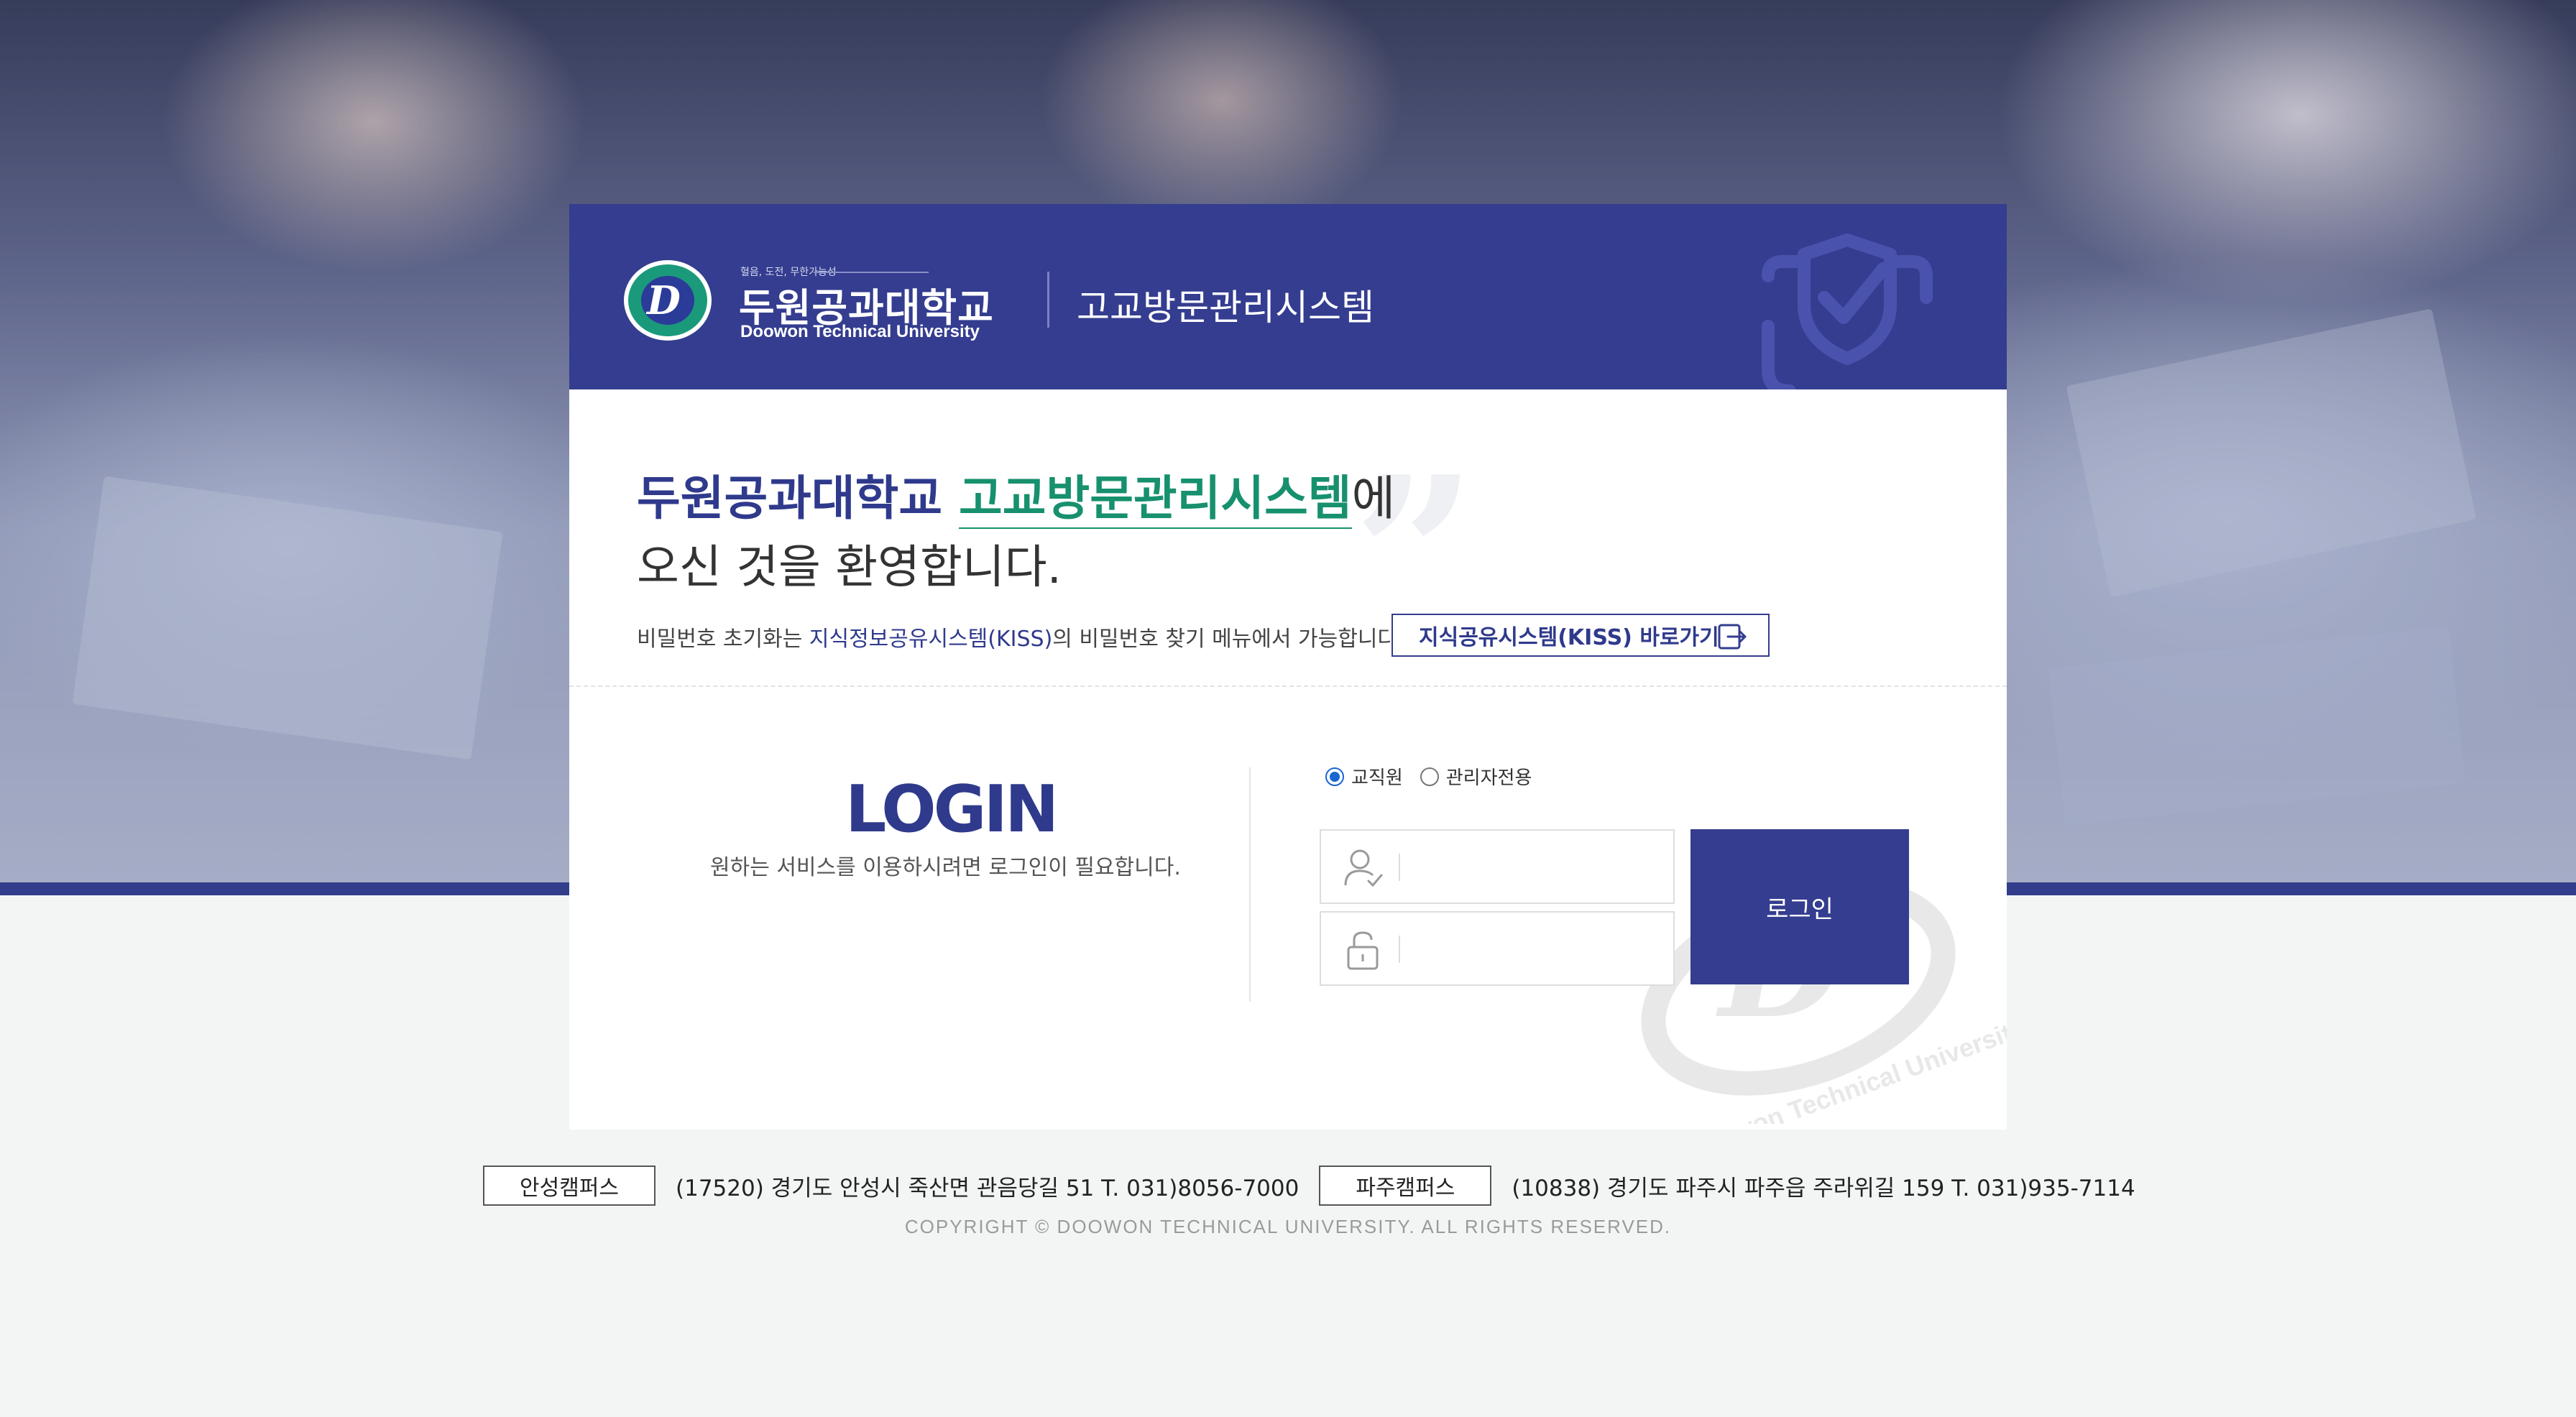 The image size is (2576, 1417). What do you see at coordinates (1225, 308) in the screenshot?
I see `system-name: 고교방문관리시스템` at bounding box center [1225, 308].